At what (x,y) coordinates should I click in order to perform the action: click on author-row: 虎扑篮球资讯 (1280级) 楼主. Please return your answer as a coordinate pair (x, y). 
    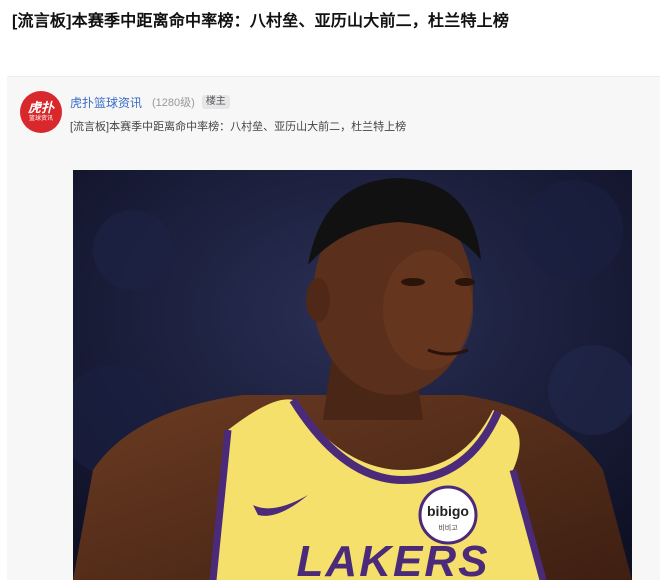
    Looking at the image, I should click on (150, 102).